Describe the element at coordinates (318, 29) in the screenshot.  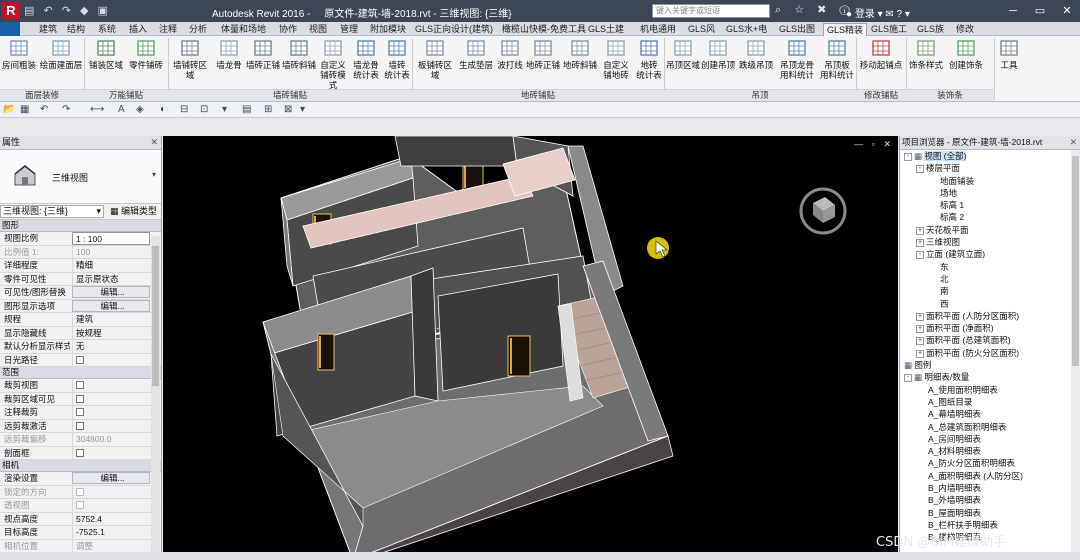
I see `tab-8: 视图` at that location.